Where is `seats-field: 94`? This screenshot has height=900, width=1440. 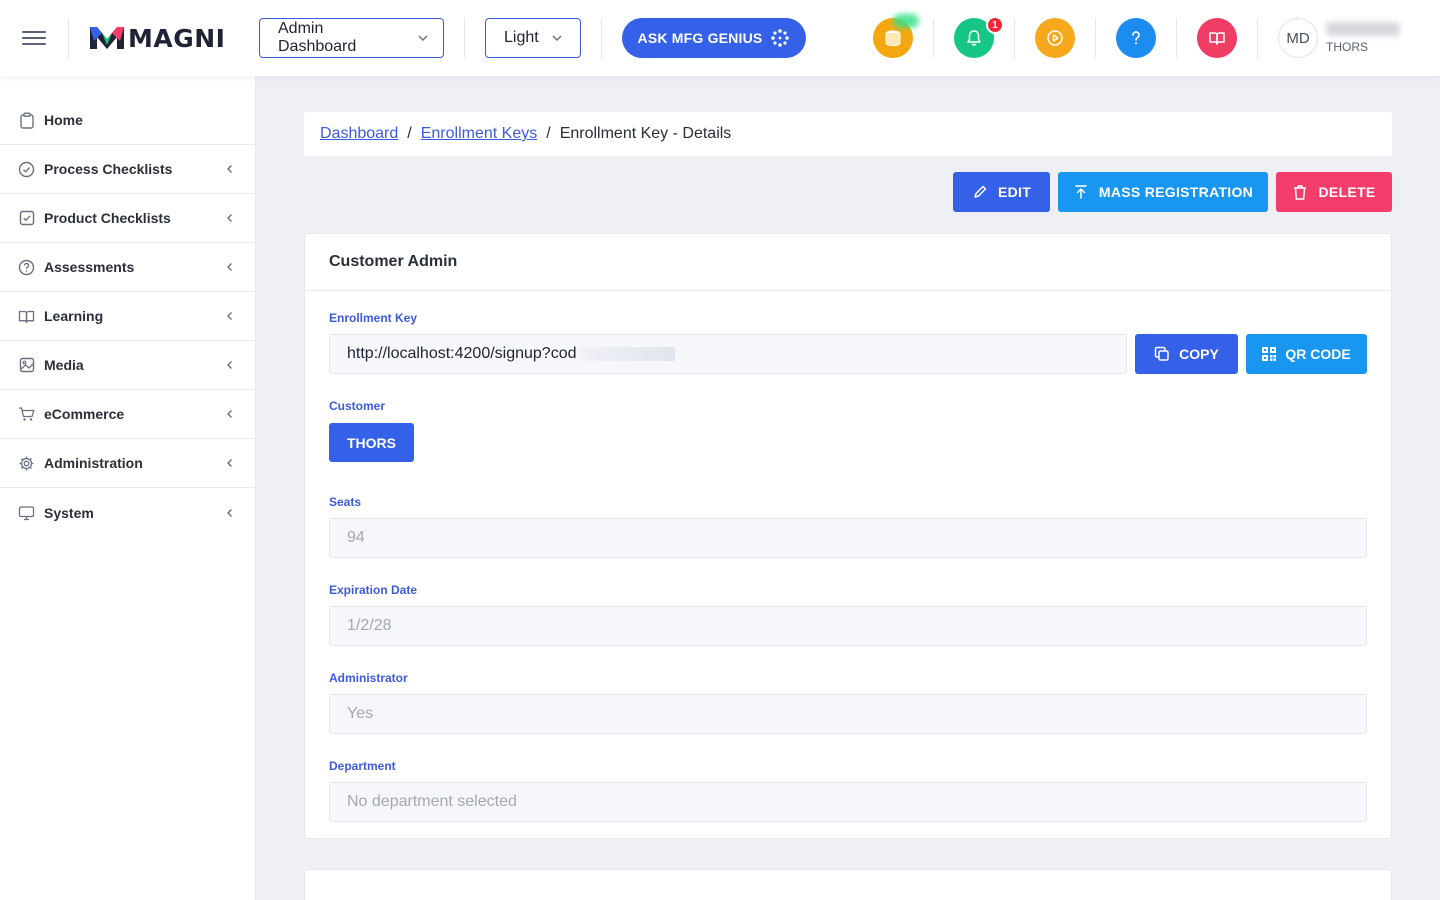 seats-field: 94 is located at coordinates (848, 538).